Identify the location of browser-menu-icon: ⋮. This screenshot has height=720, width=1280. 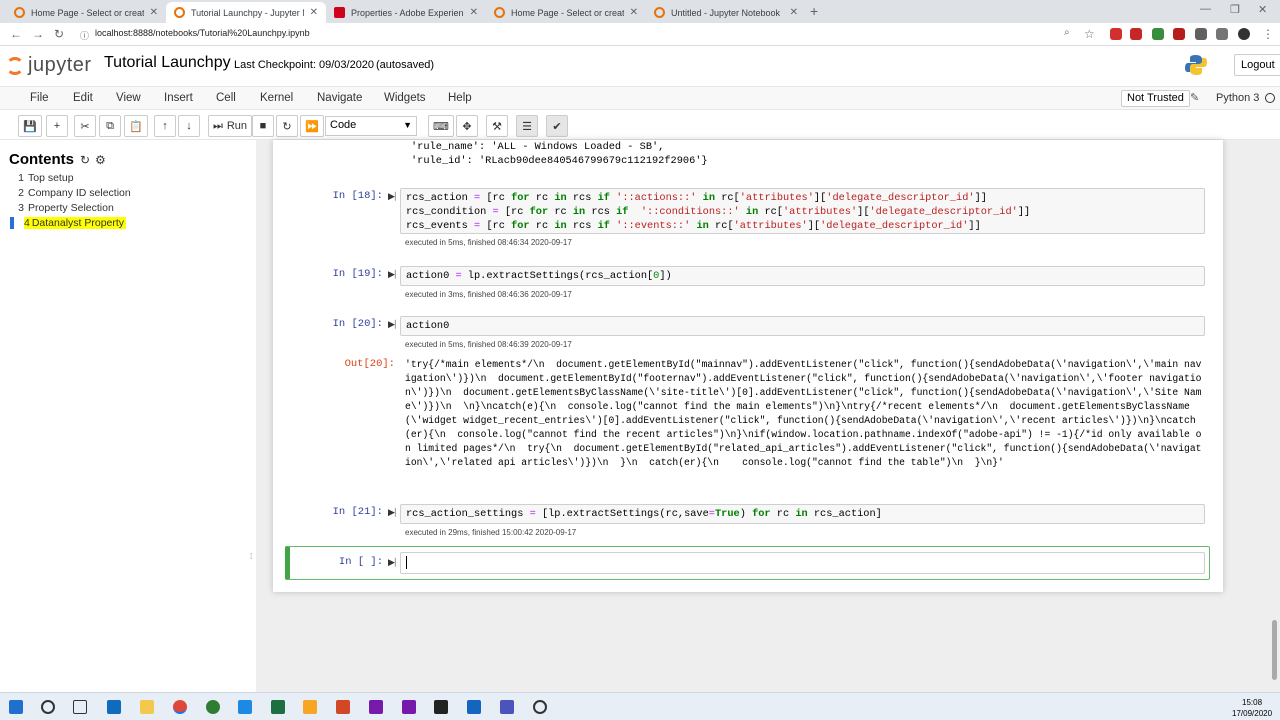
(1268, 34).